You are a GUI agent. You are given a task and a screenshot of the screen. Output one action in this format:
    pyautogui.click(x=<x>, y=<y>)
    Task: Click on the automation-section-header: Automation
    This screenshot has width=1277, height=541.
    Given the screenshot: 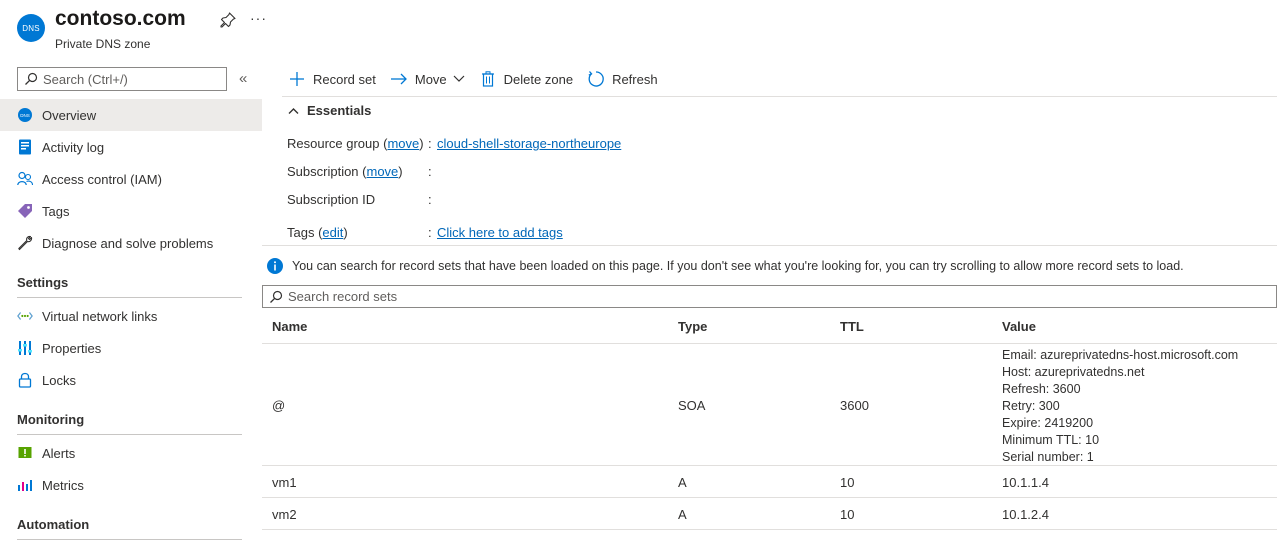 What is the action you would take?
    pyautogui.click(x=129, y=528)
    